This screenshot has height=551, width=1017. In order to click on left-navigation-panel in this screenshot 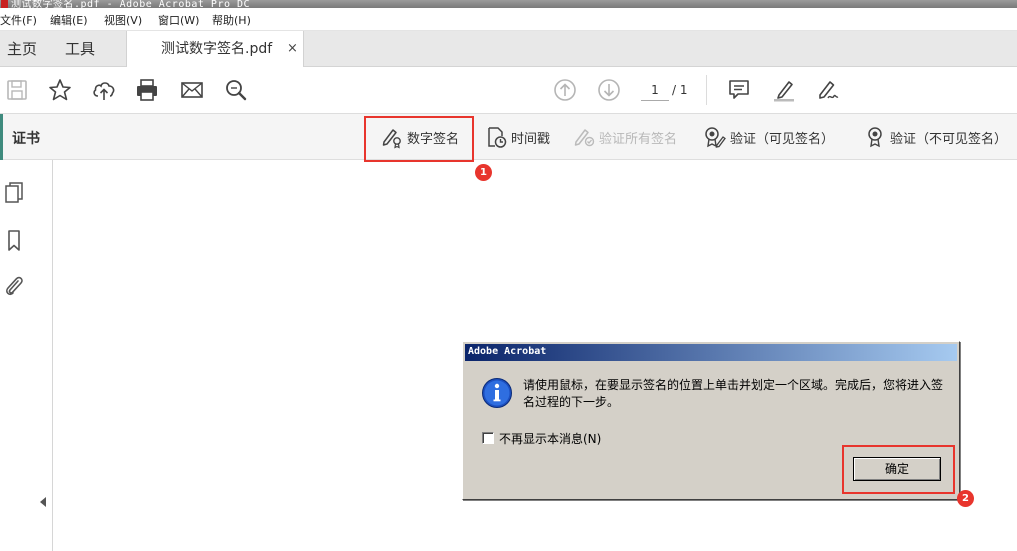, I will do `click(26, 355)`.